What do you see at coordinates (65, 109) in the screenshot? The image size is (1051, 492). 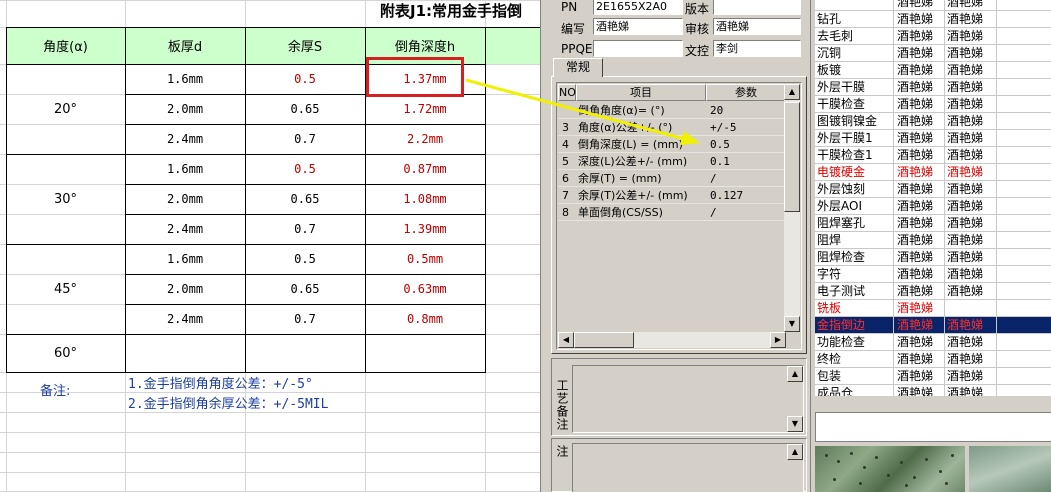 I see `angle-cell: 20°` at bounding box center [65, 109].